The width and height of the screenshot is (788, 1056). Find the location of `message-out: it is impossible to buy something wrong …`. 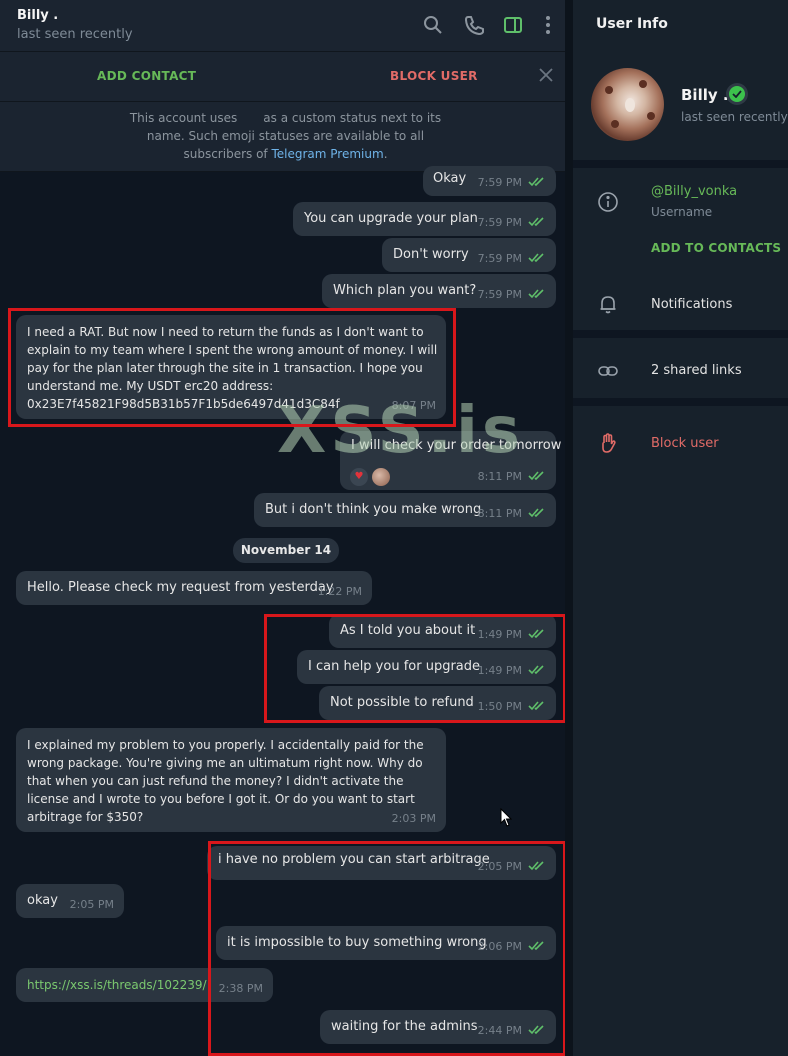

message-out: it is impossible to buy something wrong … is located at coordinates (386, 943).